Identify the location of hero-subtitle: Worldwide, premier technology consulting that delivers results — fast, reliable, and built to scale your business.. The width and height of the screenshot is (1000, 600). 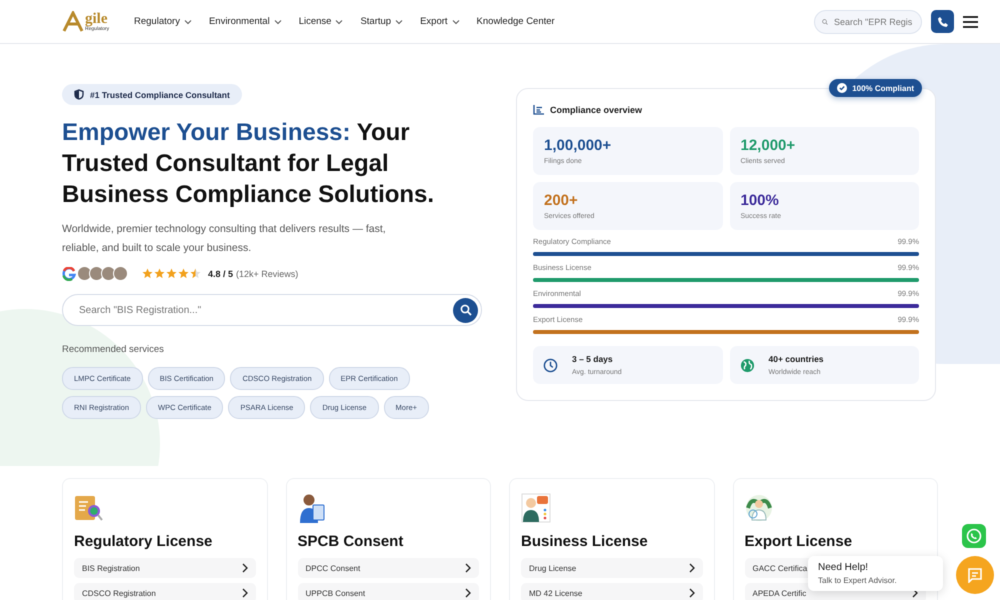
(224, 239).